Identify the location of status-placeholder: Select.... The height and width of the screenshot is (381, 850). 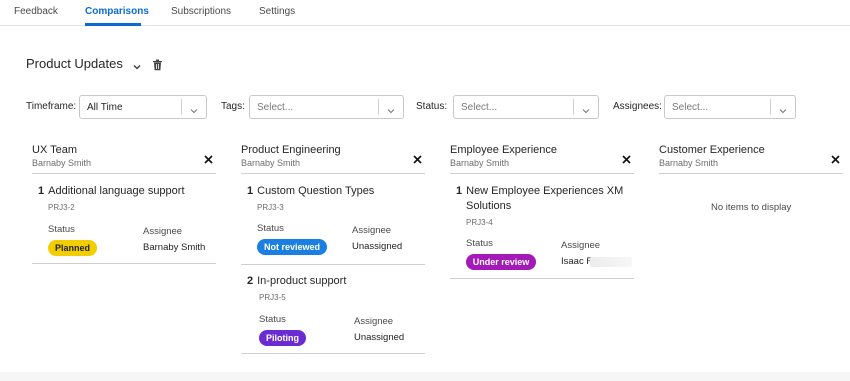
(479, 107).